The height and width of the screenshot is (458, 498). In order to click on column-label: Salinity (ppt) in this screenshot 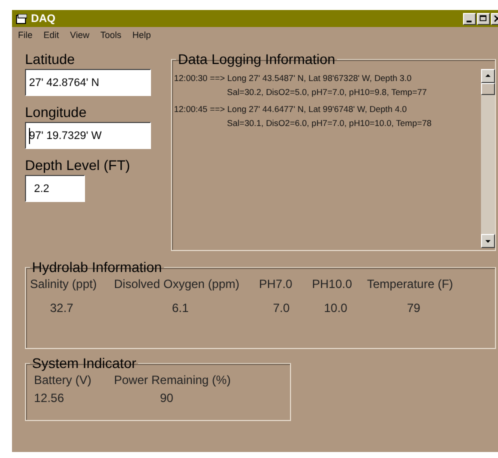, I will do `click(64, 284)`.